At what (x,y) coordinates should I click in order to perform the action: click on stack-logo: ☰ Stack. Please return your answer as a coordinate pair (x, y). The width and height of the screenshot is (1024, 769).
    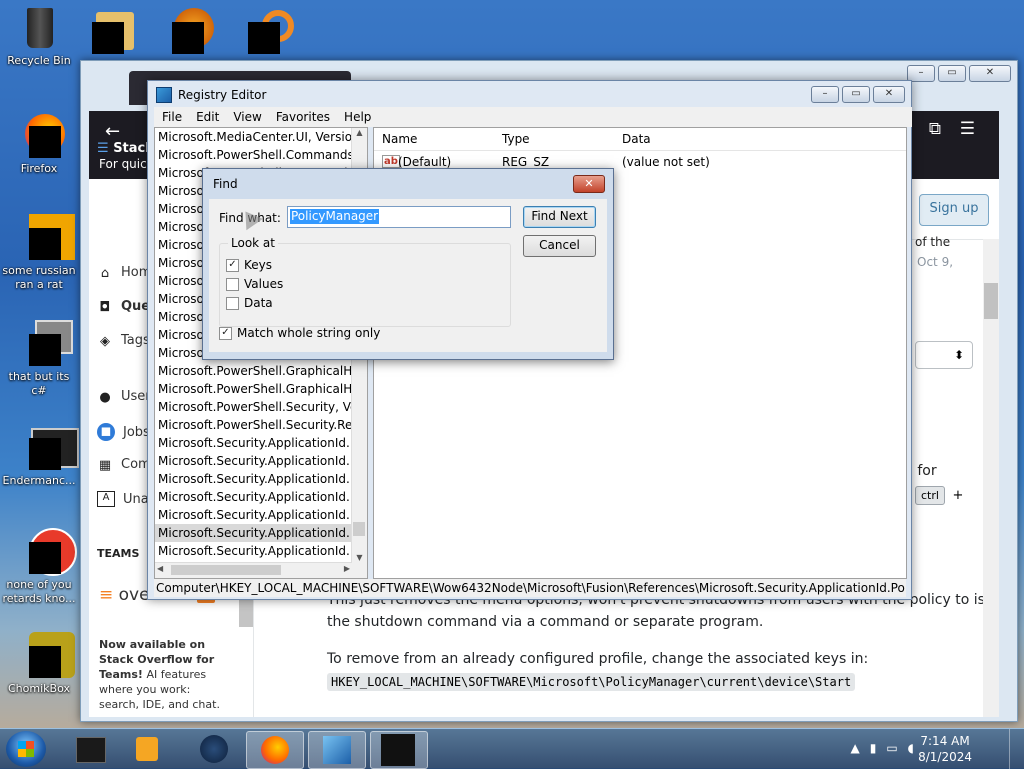
    Looking at the image, I should click on (125, 148).